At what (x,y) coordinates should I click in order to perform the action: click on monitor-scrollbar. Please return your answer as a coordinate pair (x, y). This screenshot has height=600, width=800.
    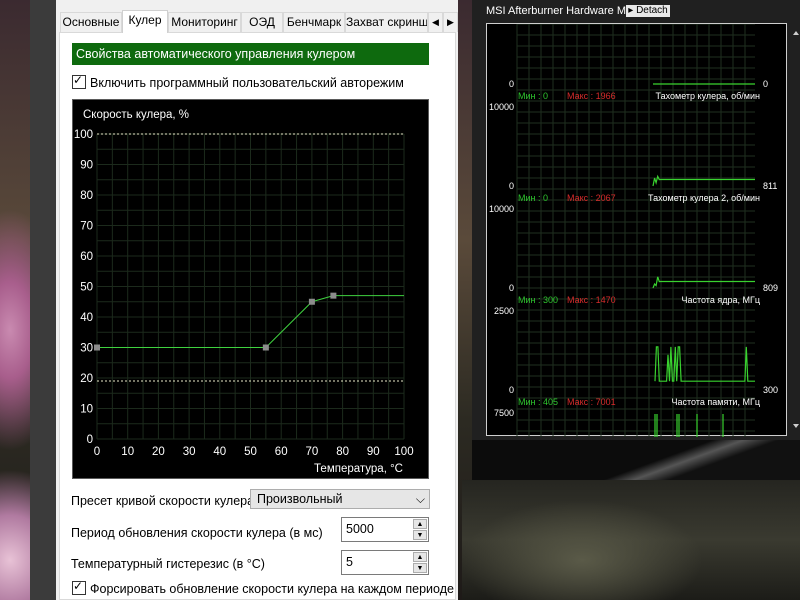
    Looking at the image, I should click on (796, 229).